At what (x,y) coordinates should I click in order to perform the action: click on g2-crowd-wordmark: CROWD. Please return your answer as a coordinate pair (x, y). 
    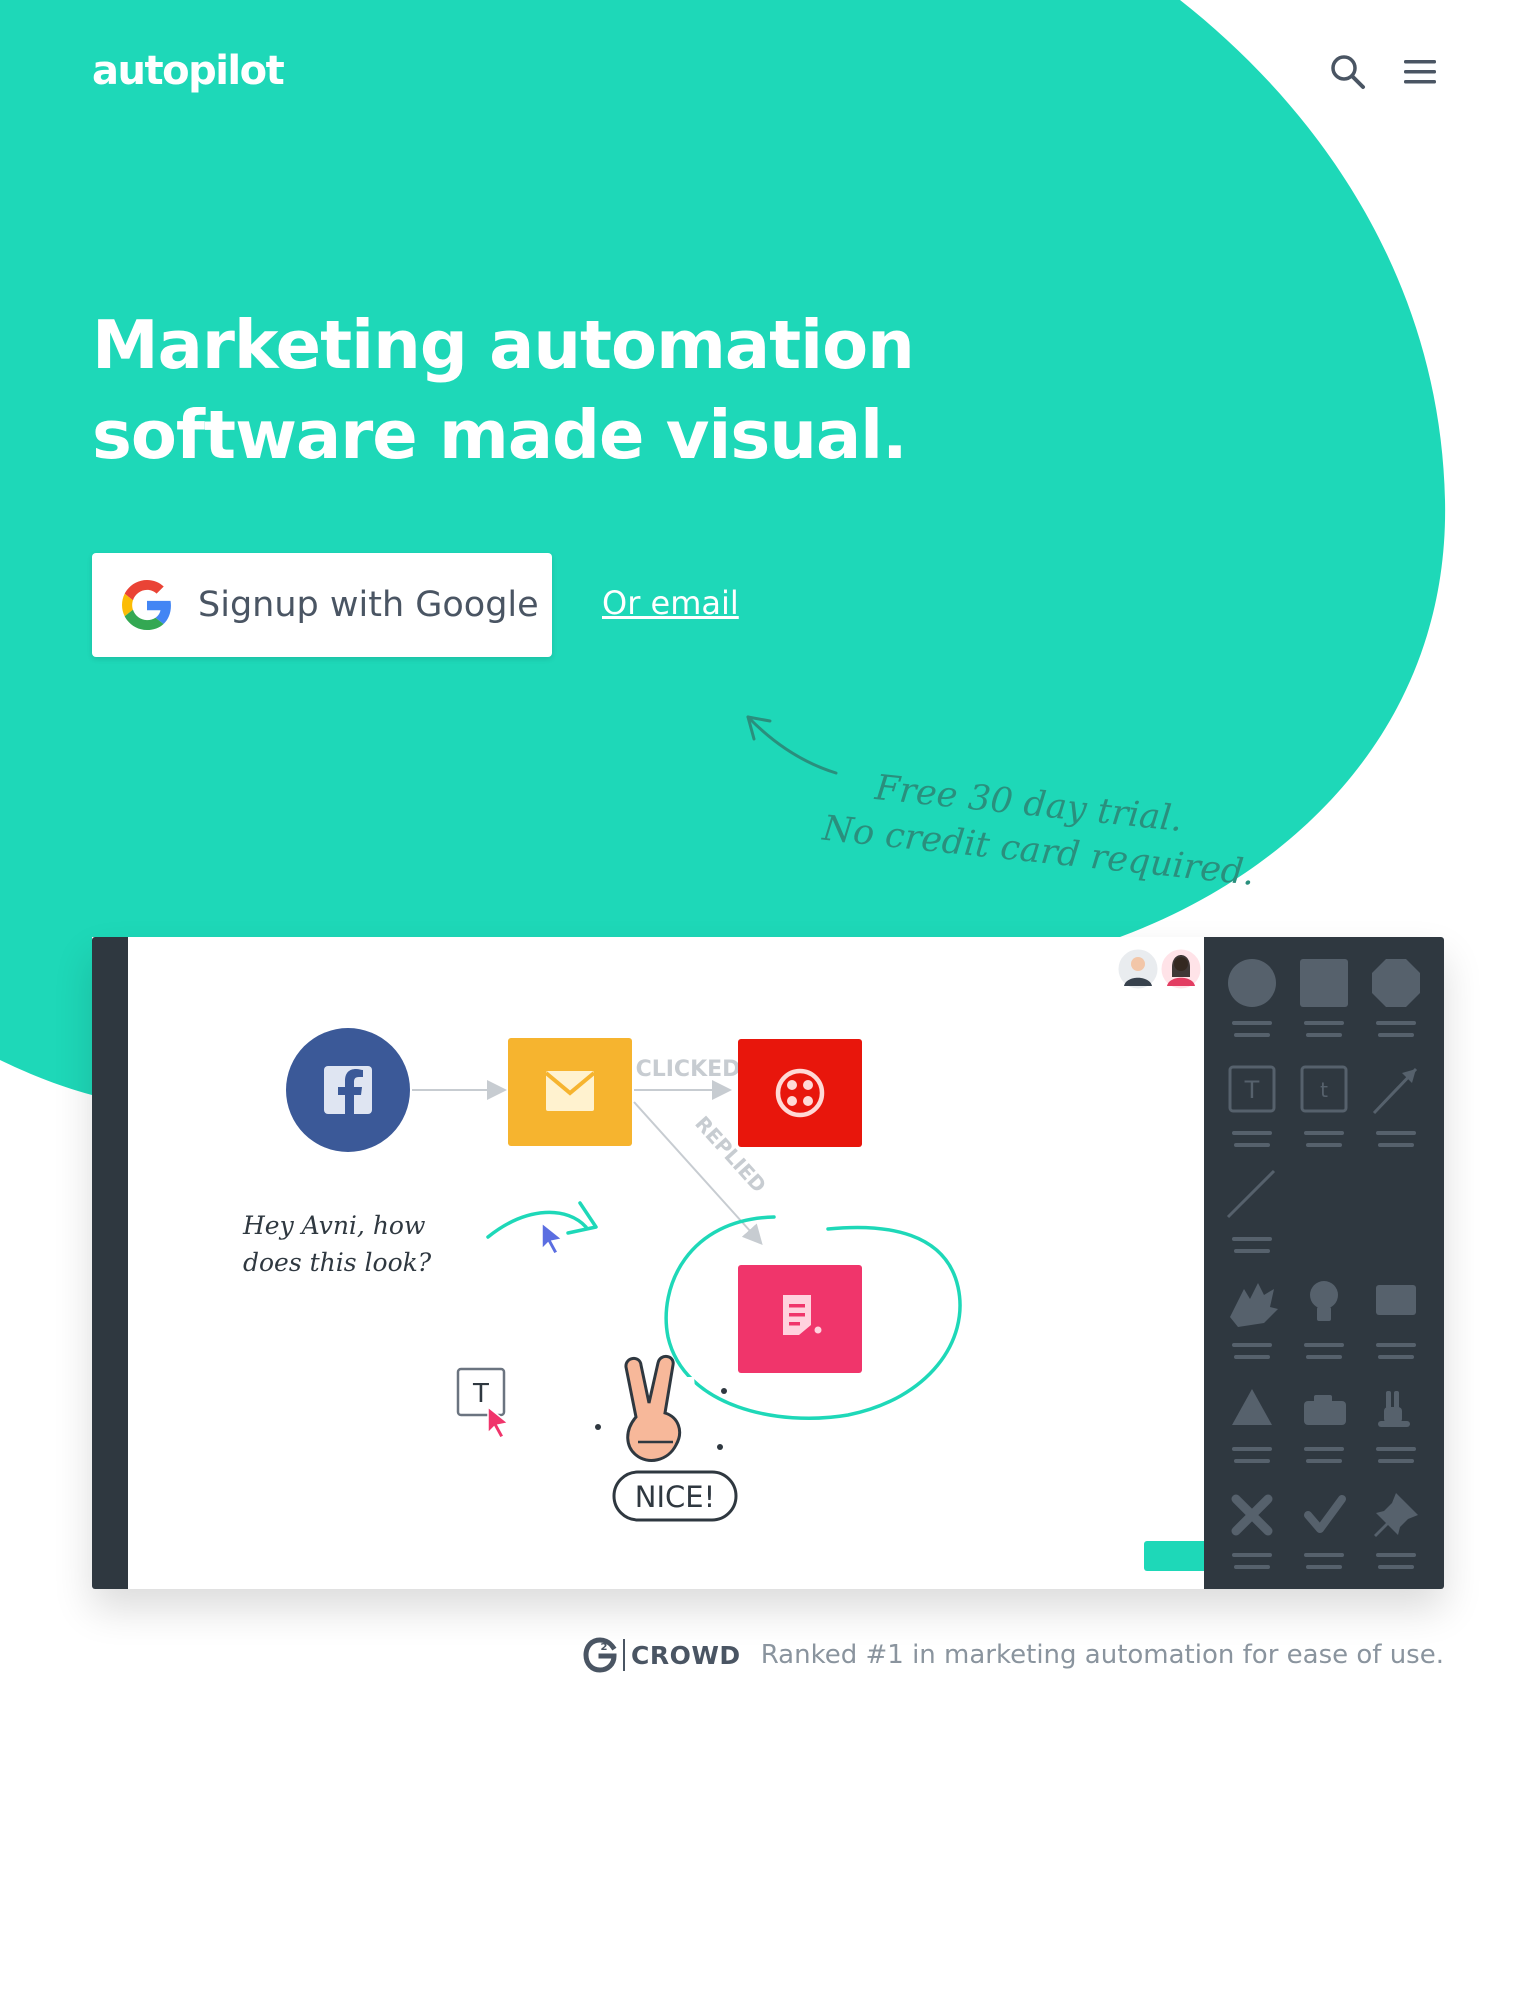
    Looking at the image, I should click on (686, 1655).